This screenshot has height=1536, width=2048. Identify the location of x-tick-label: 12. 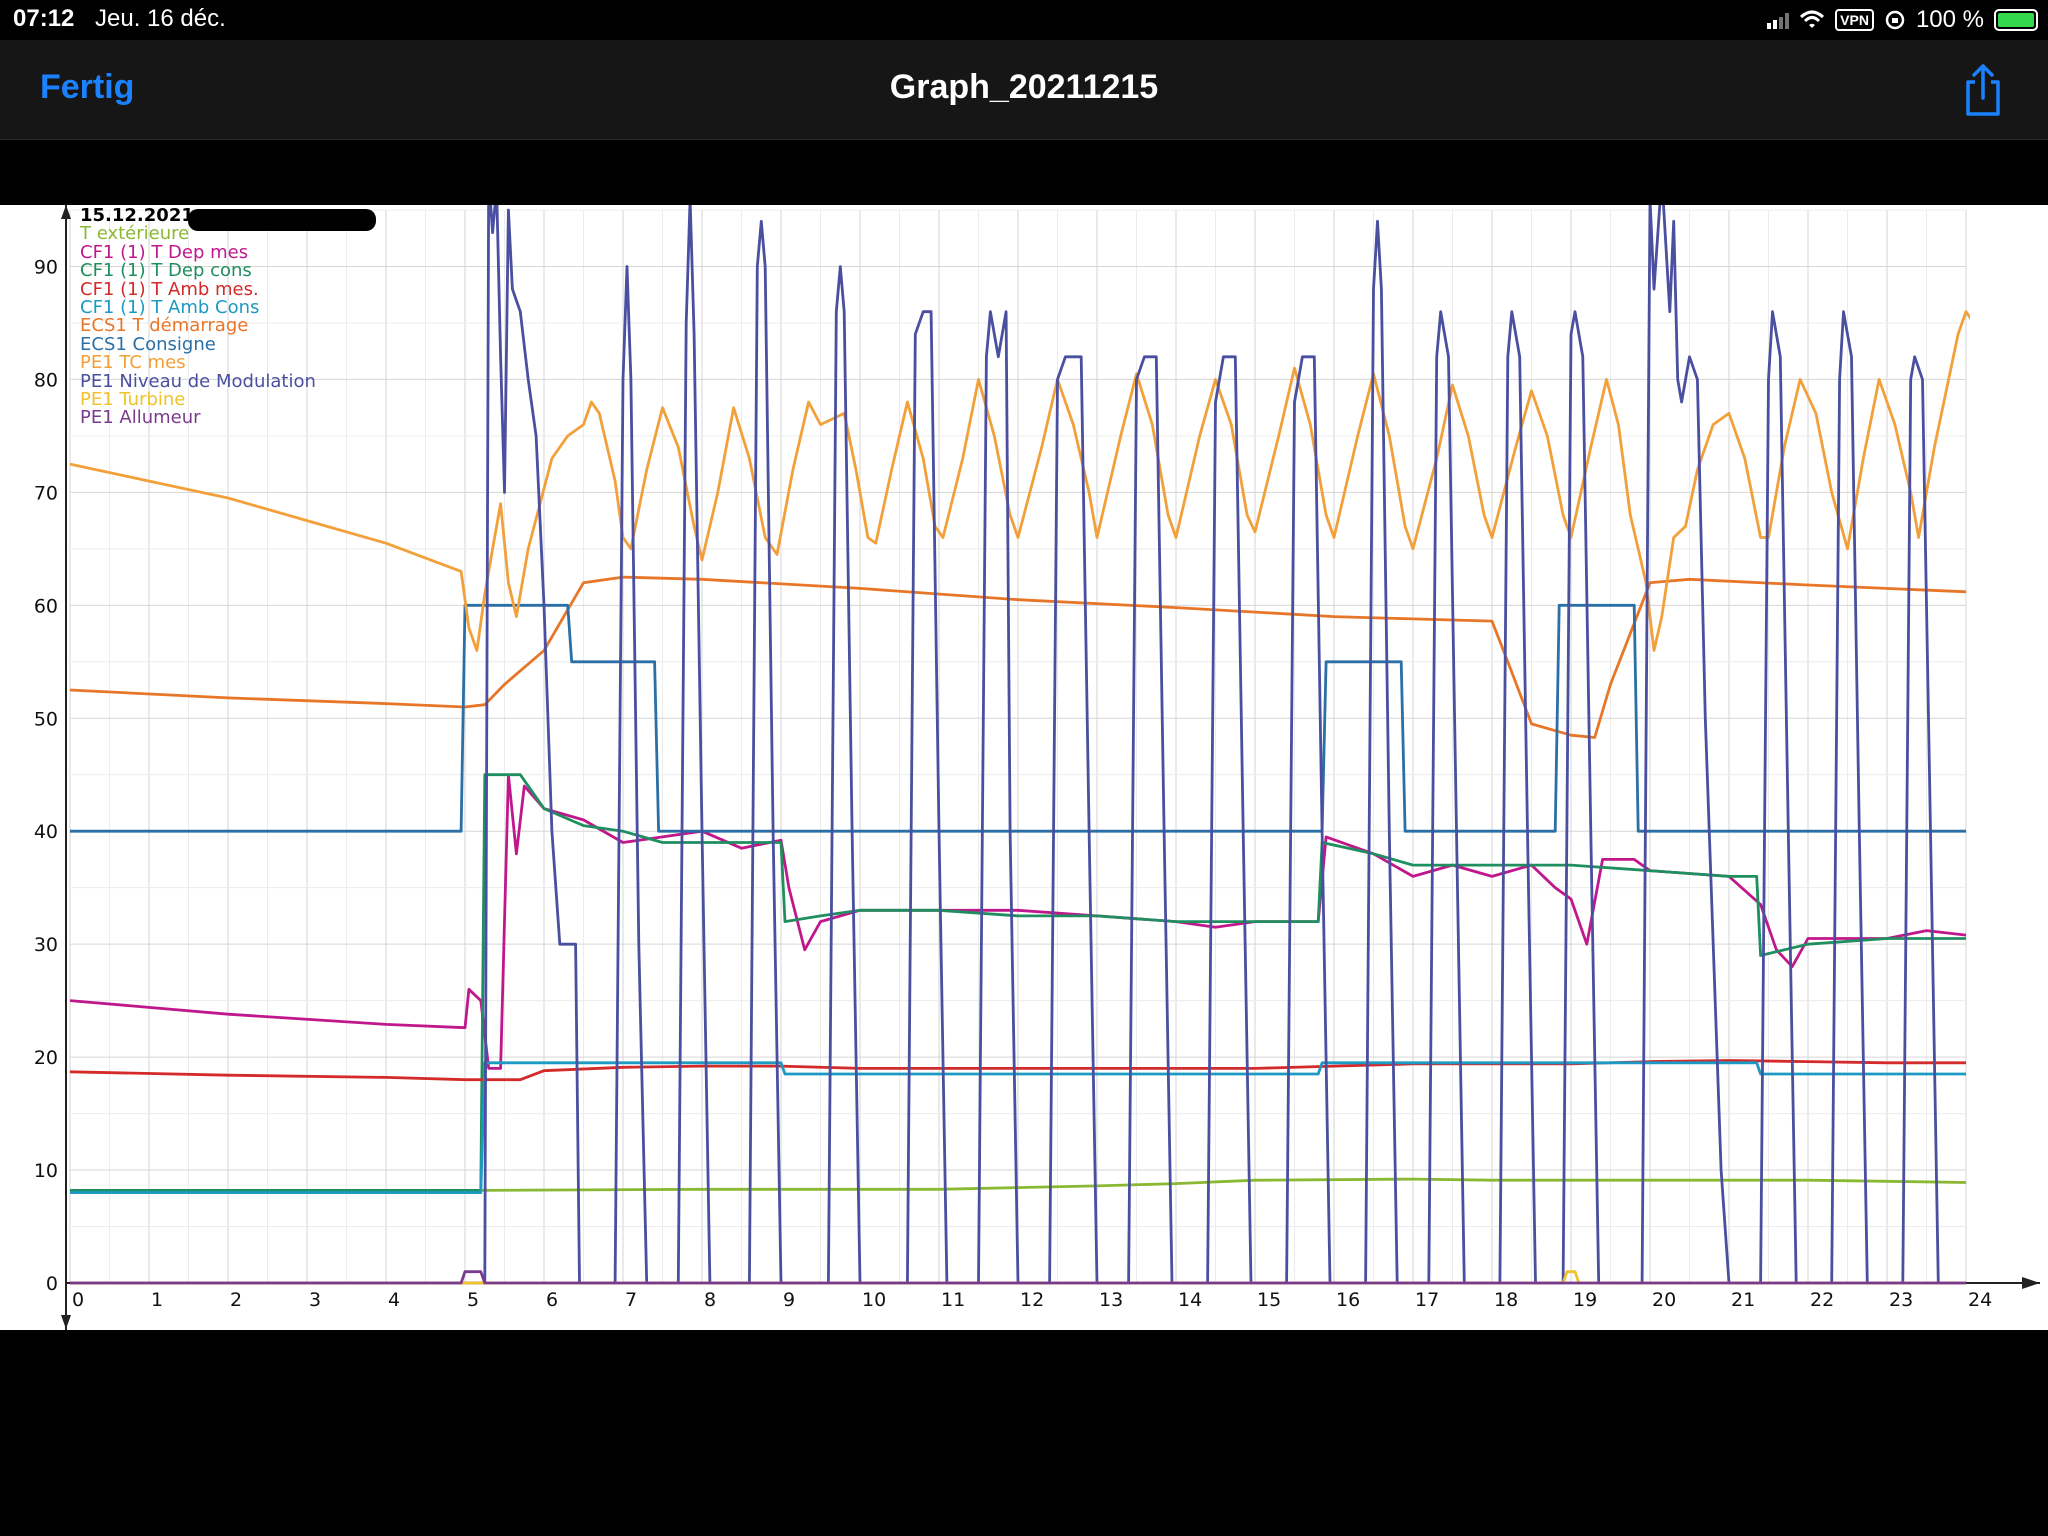
(1032, 1300).